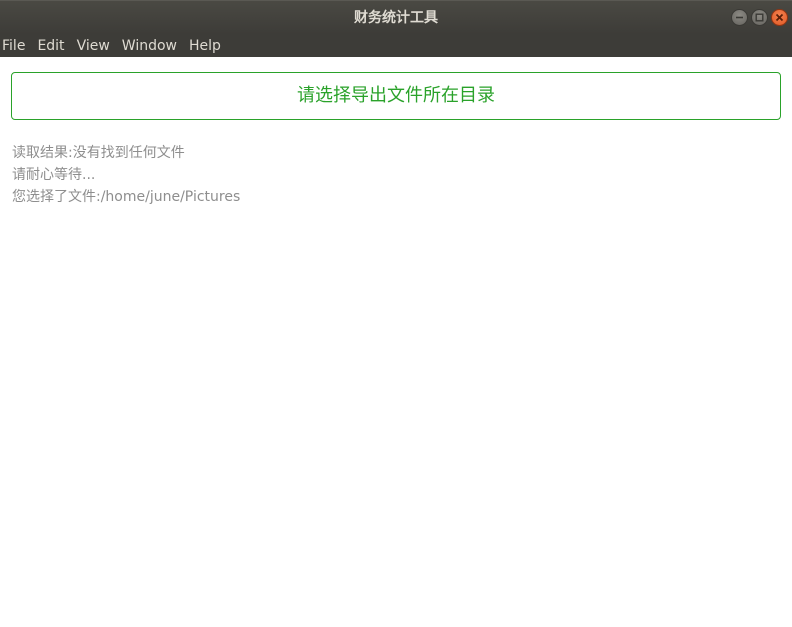  Describe the element at coordinates (93, 46) in the screenshot. I see `menu-view: View` at that location.